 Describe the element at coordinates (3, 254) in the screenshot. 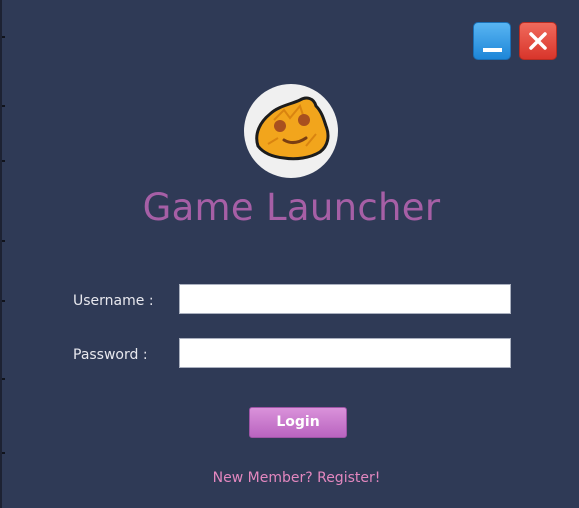

I see `left-edge-marks` at that location.